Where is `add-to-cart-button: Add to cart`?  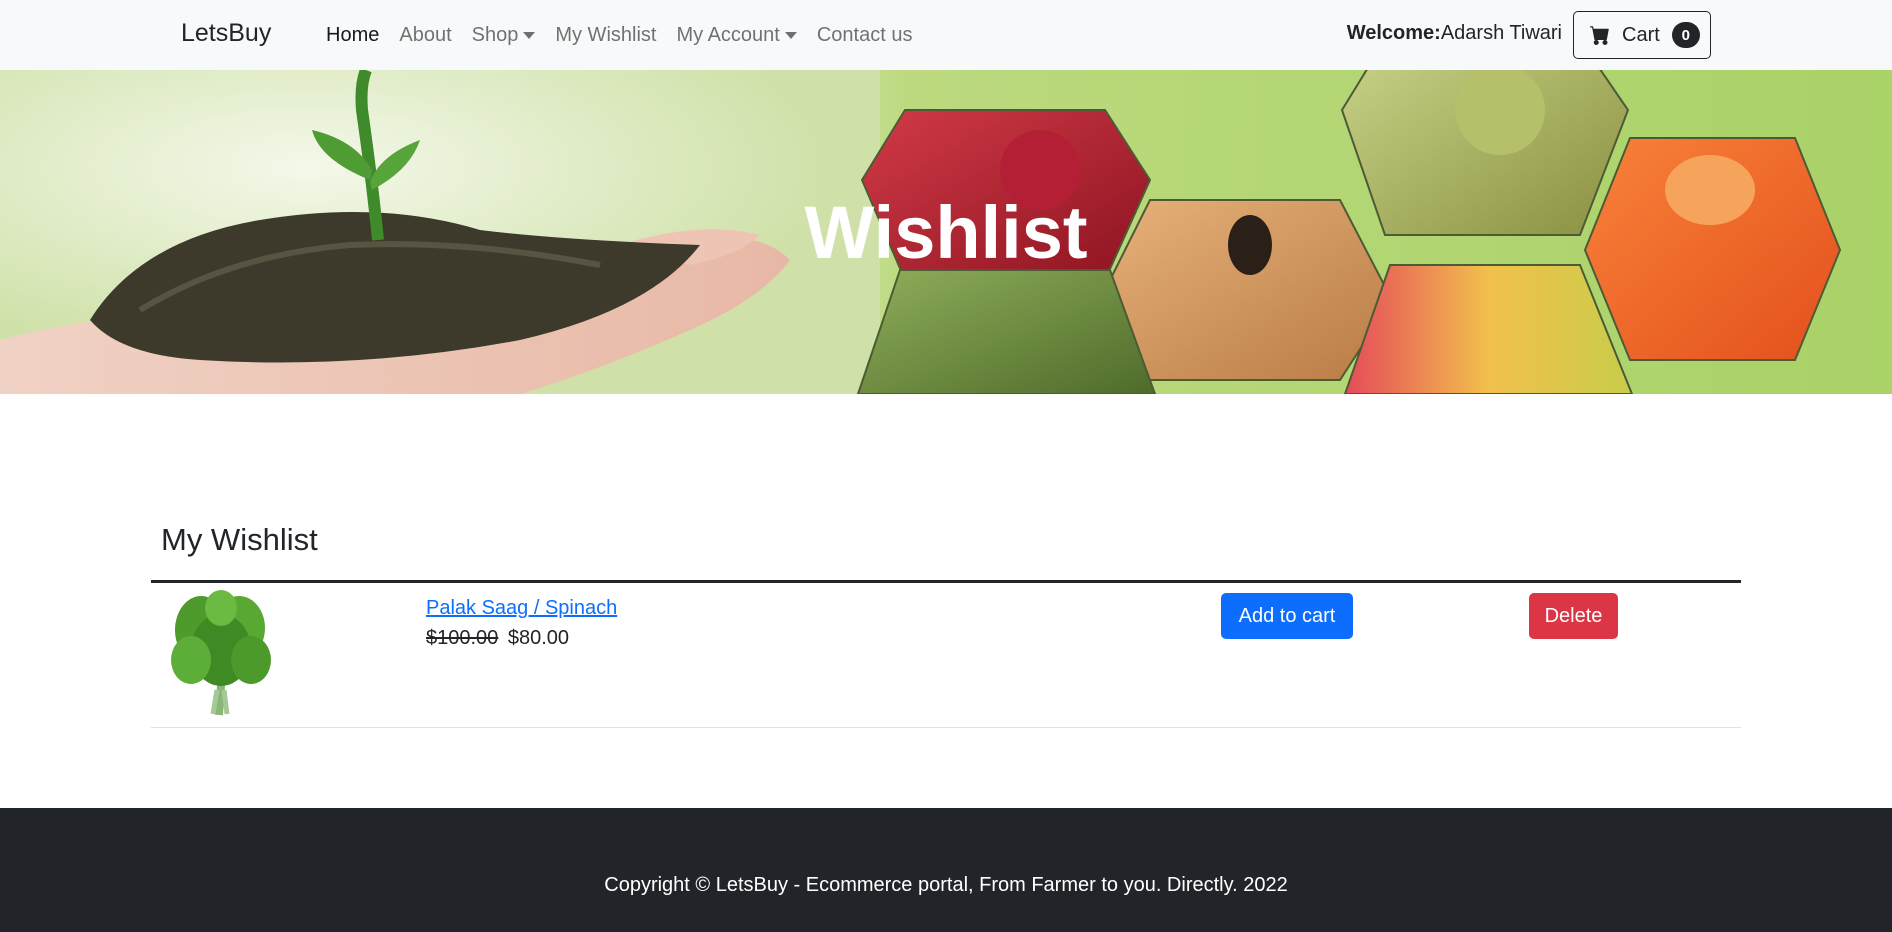
add-to-cart-button: Add to cart is located at coordinates (1287, 616).